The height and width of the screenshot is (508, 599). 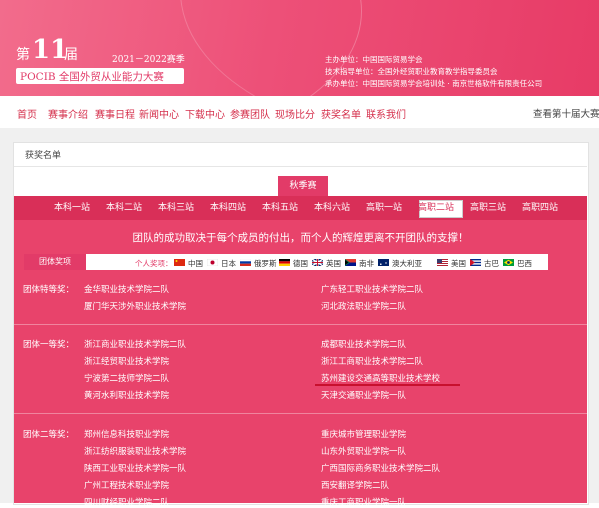 What do you see at coordinates (265, 263) in the screenshot?
I see `flag-label: 俄罗斯` at bounding box center [265, 263].